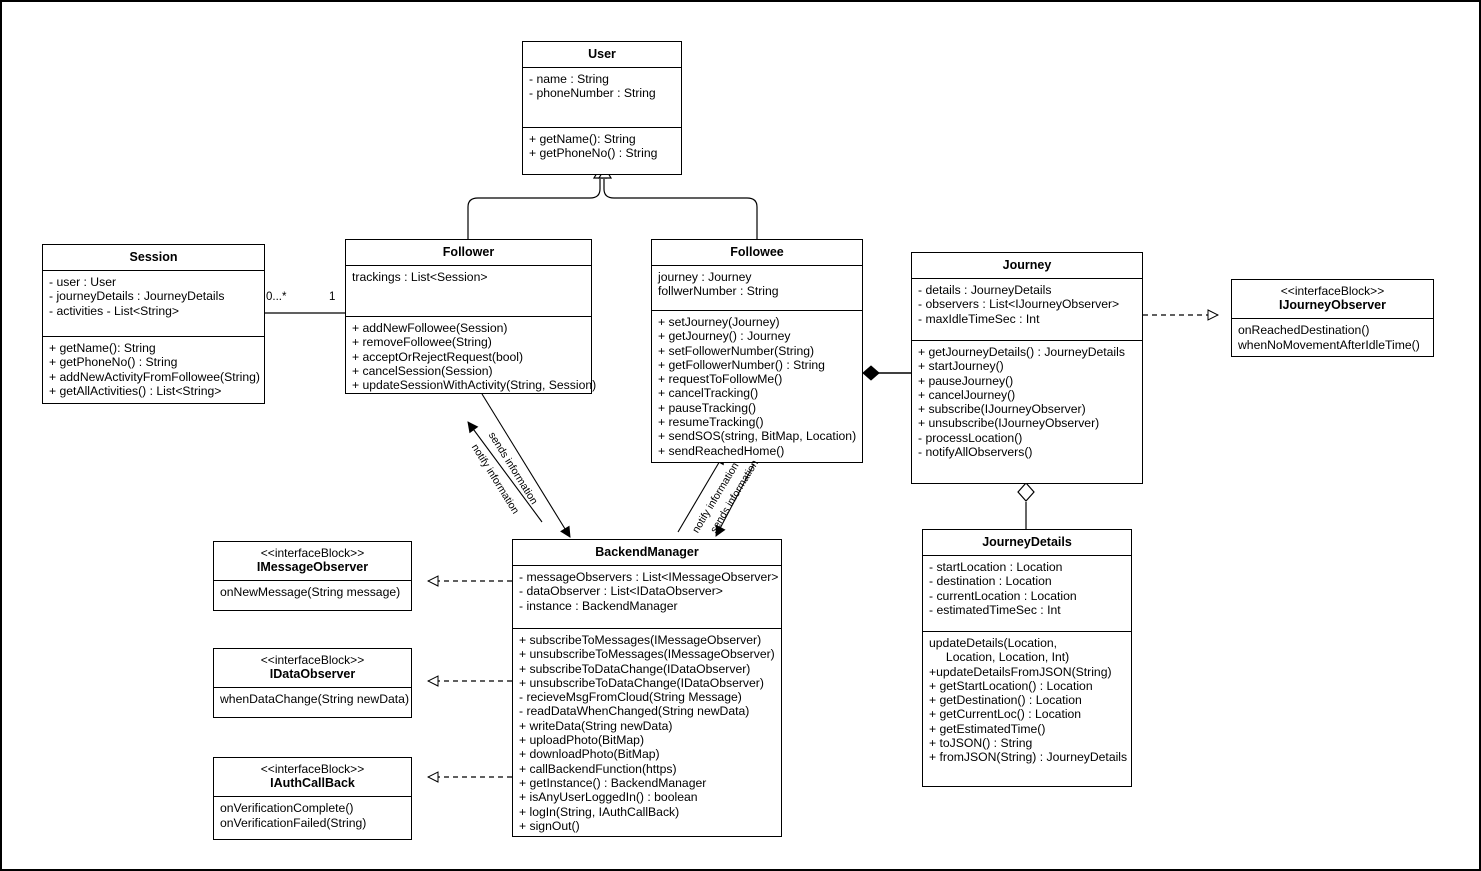 The width and height of the screenshot is (1481, 871). I want to click on class-name-idataobserver: IDataObserver, so click(312, 674).